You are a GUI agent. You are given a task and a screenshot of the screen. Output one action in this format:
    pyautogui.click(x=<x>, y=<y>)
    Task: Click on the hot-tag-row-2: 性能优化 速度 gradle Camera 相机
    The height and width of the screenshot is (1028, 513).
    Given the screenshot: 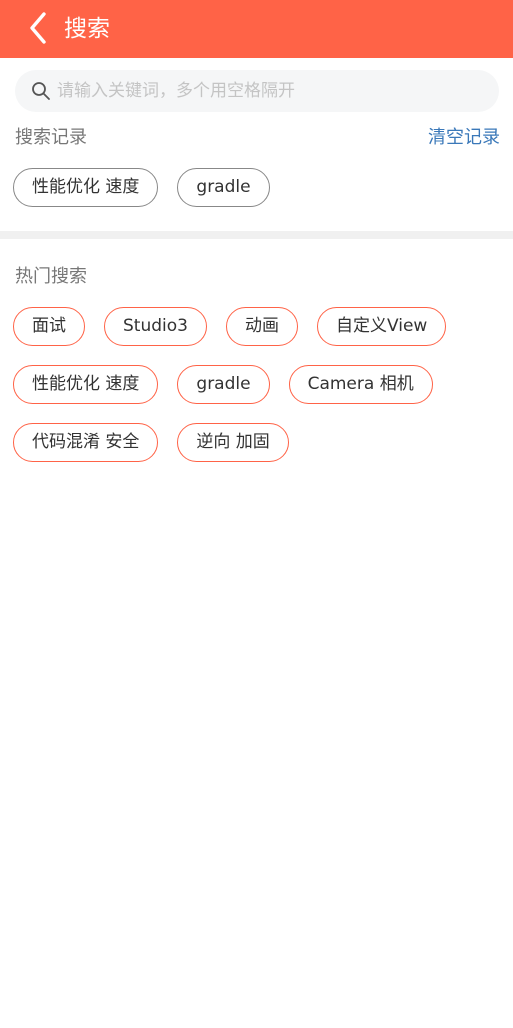 What is the action you would take?
    pyautogui.click(x=223, y=384)
    